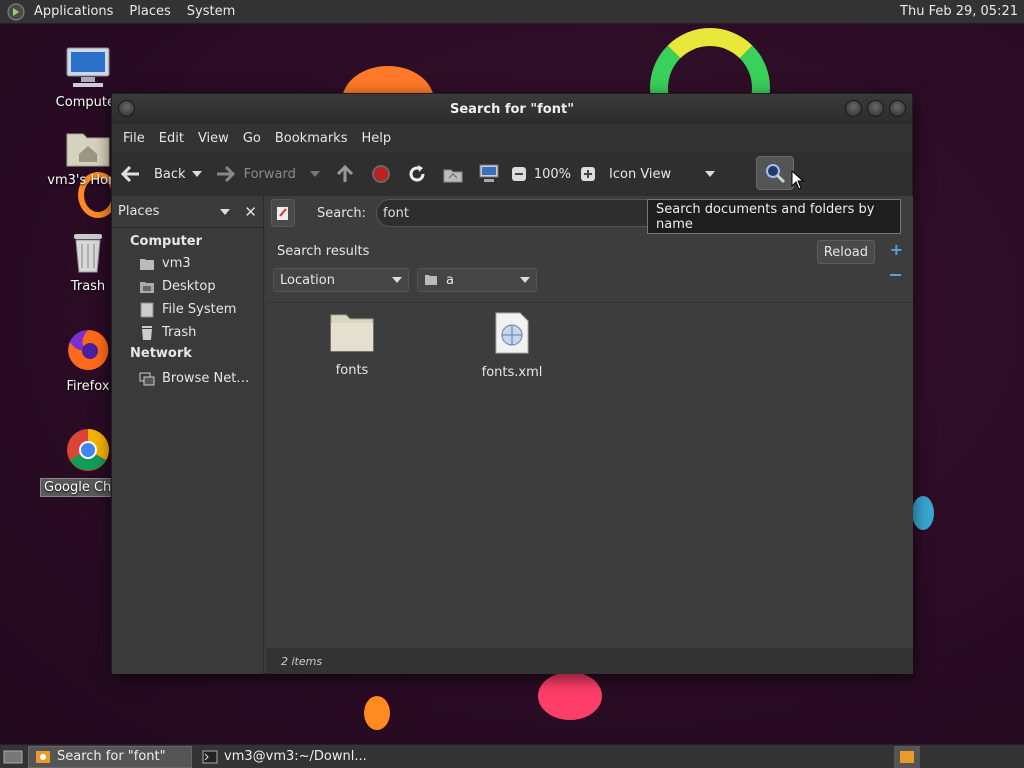  I want to click on sidebar-item-trash: Trash, so click(187, 332).